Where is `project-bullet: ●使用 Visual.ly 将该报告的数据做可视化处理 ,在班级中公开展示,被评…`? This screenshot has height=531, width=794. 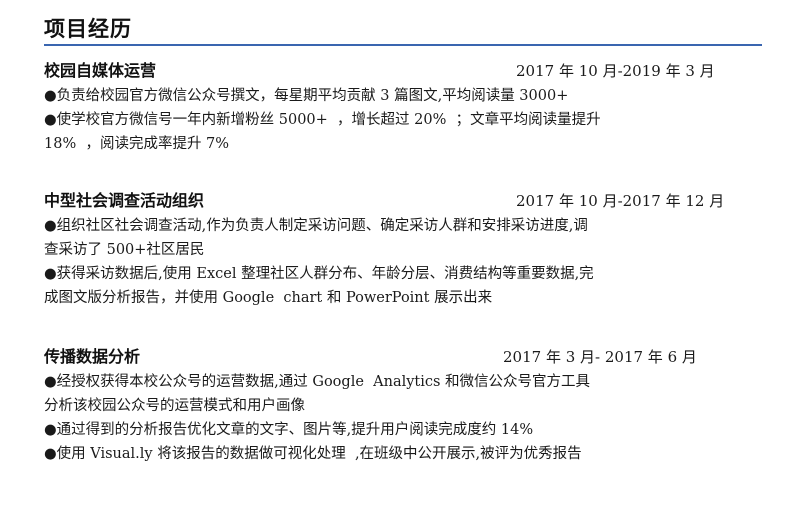 project-bullet: ●使用 Visual.ly 将该报告的数据做可视化处理 ,在班级中公开展示,被评… is located at coordinates (313, 454).